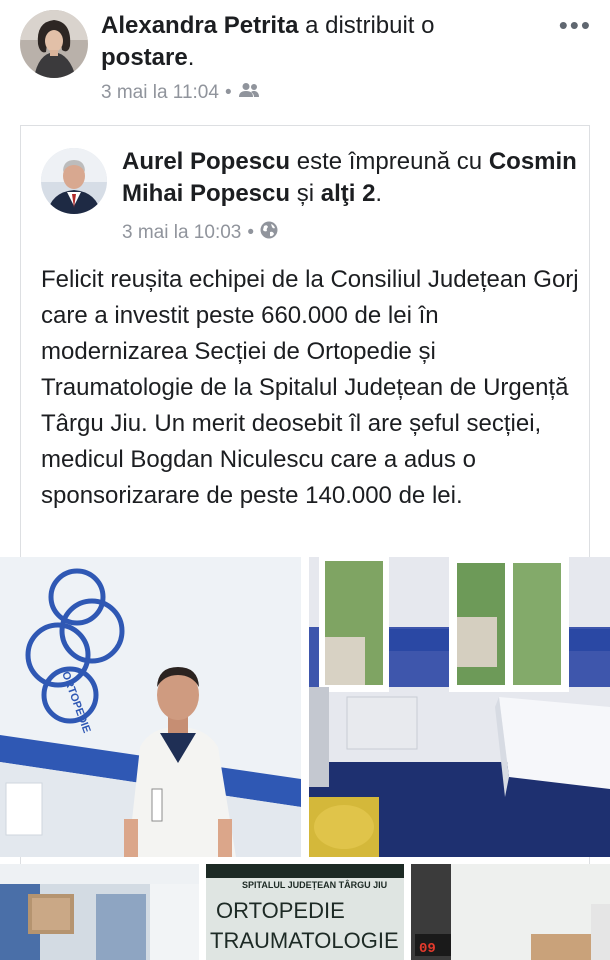 The height and width of the screenshot is (960, 610). Describe the element at coordinates (304, 940) in the screenshot. I see `sign-line-2: TRAUMATOLOGIE` at that location.